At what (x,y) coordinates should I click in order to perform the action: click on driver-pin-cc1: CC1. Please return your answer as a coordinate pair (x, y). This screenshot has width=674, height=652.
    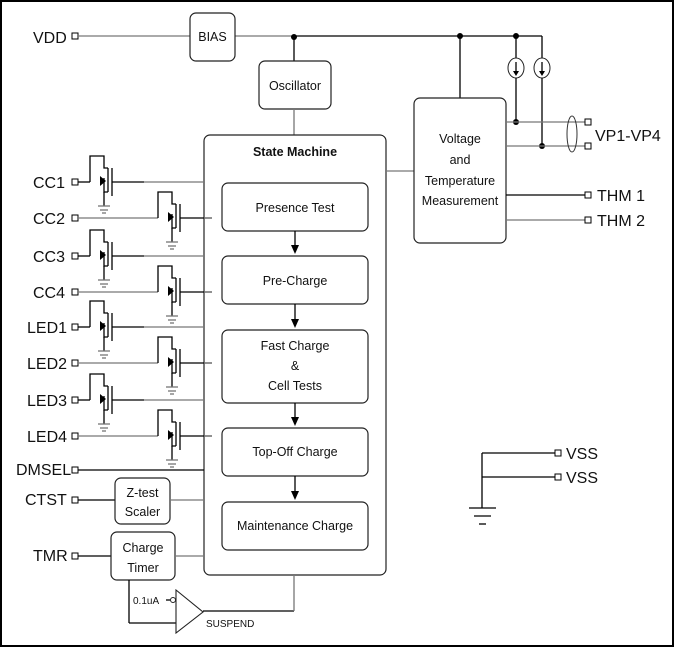
    Looking at the image, I should click on (118, 184).